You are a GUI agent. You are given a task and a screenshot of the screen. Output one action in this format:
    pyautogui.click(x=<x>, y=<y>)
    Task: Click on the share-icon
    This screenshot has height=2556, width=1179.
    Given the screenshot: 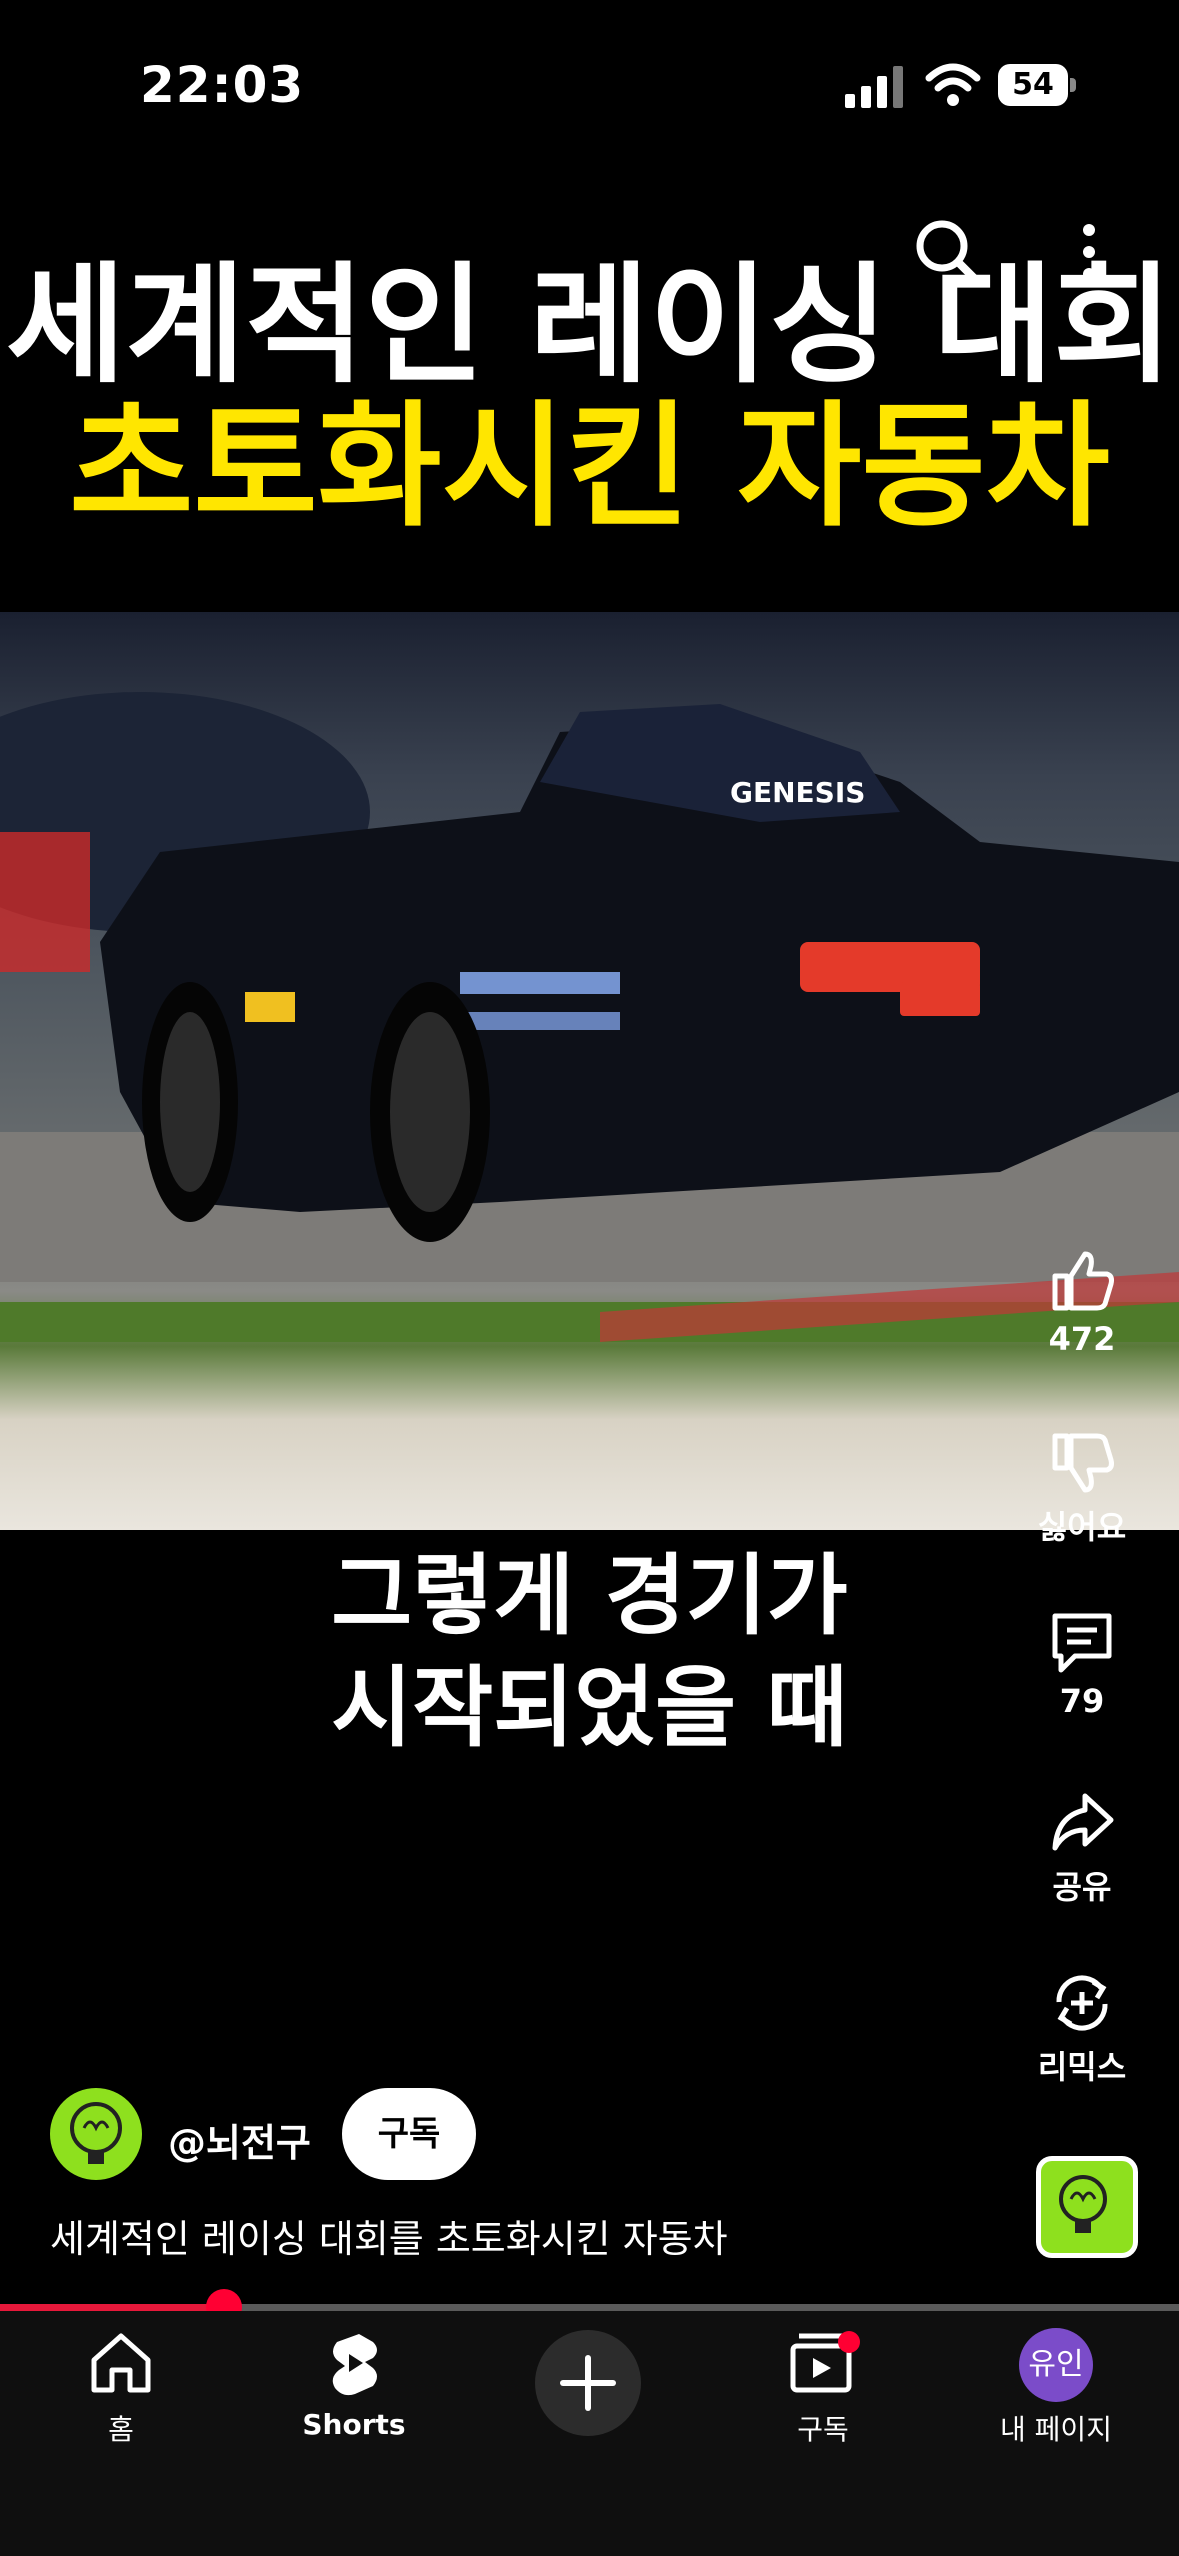 What is the action you would take?
    pyautogui.click(x=1083, y=1822)
    